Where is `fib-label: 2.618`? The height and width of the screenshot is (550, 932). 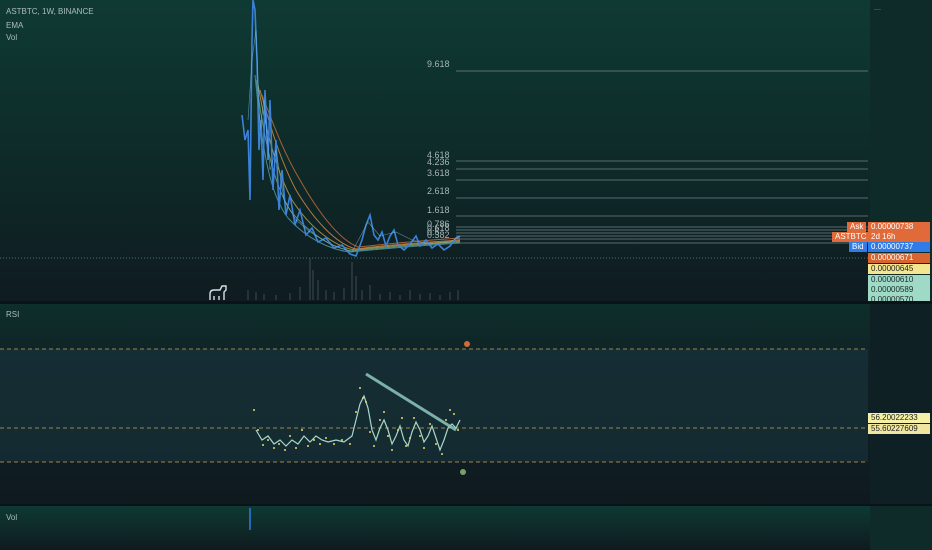 fib-label: 2.618 is located at coordinates (438, 191).